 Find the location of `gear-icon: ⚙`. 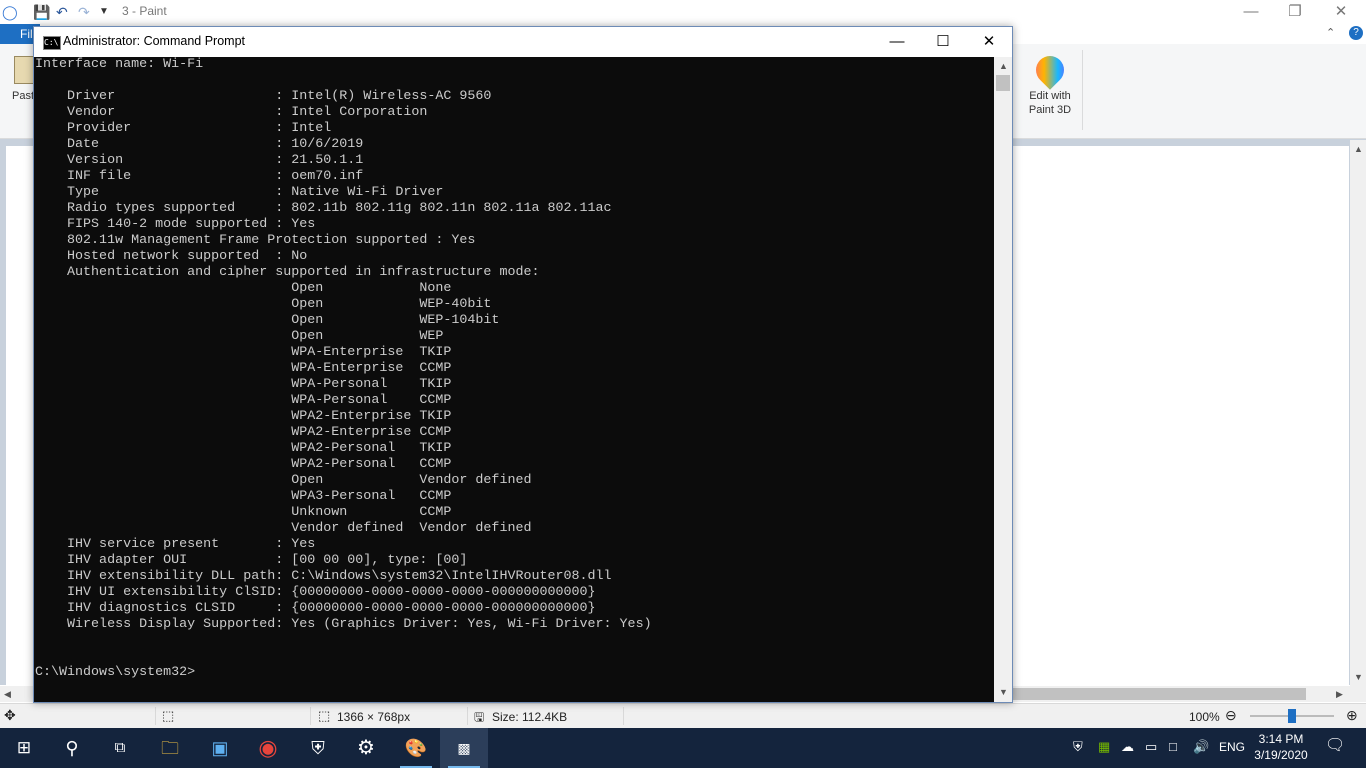

gear-icon: ⚙ is located at coordinates (366, 748).